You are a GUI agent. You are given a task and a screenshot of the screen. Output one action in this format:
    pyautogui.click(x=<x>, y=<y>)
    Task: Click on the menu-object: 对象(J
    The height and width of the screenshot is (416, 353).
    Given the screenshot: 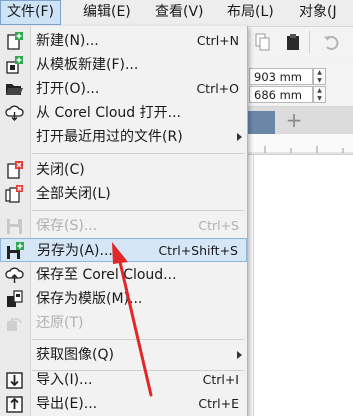 What is the action you would take?
    pyautogui.click(x=318, y=12)
    